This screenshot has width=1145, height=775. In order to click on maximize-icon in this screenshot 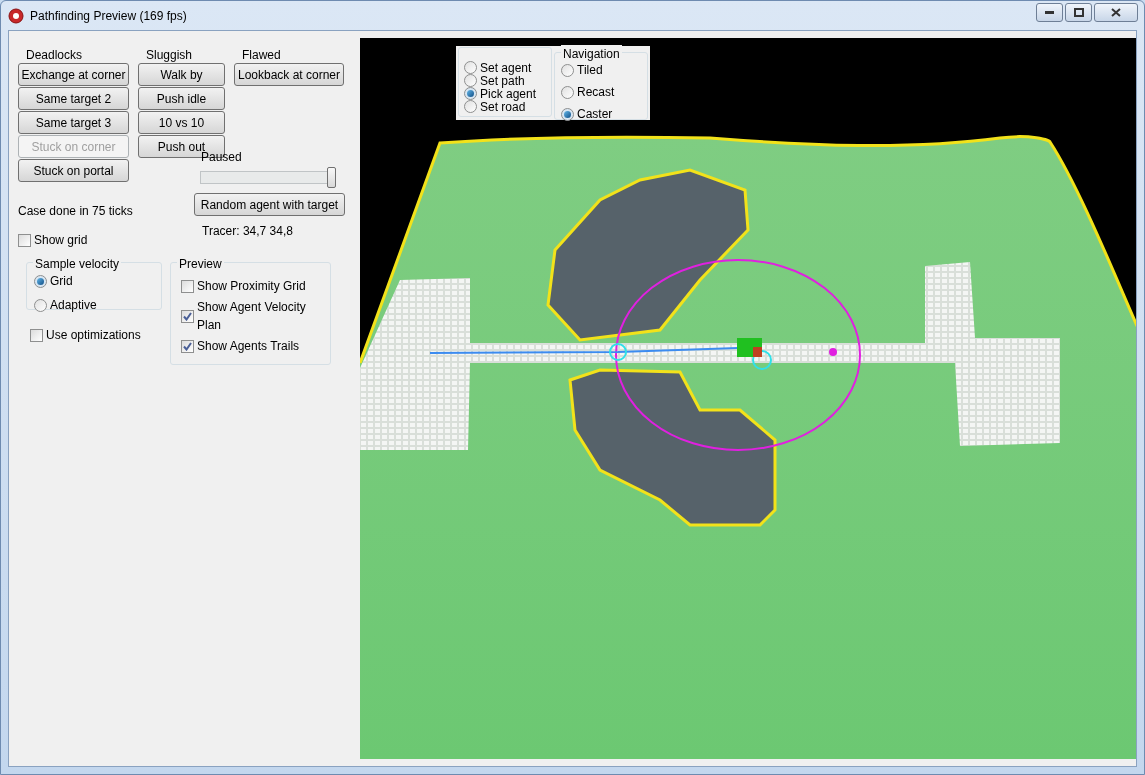, I will do `click(1078, 12)`.